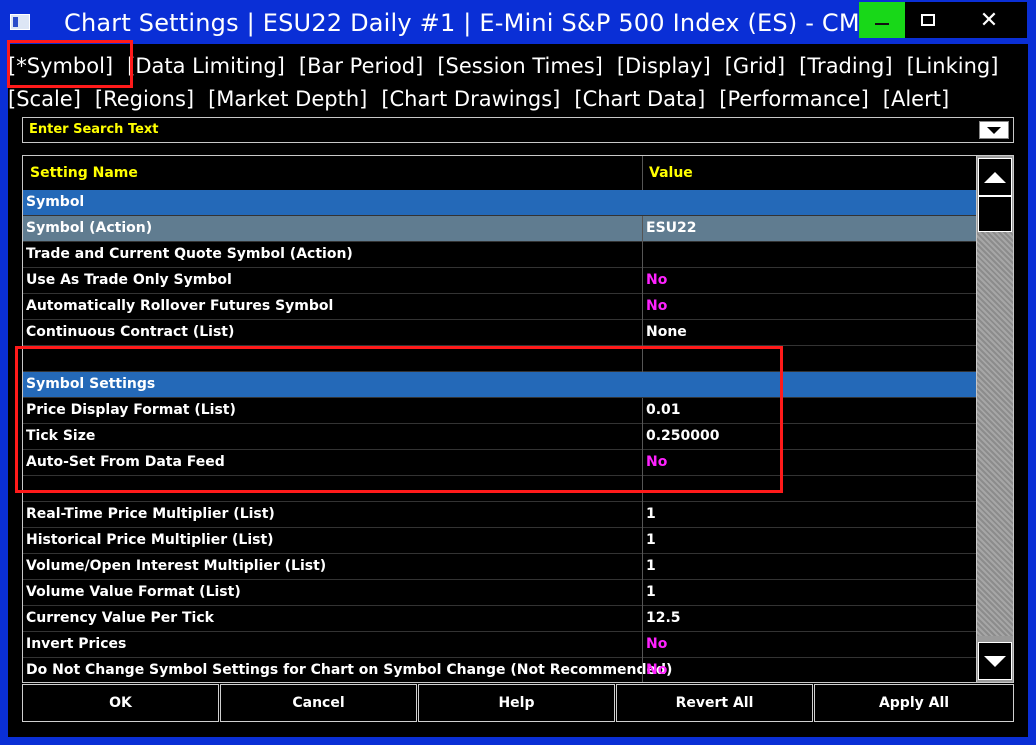 This screenshot has height=745, width=1036. Describe the element at coordinates (995, 661) in the screenshot. I see `scroll-down-button` at that location.